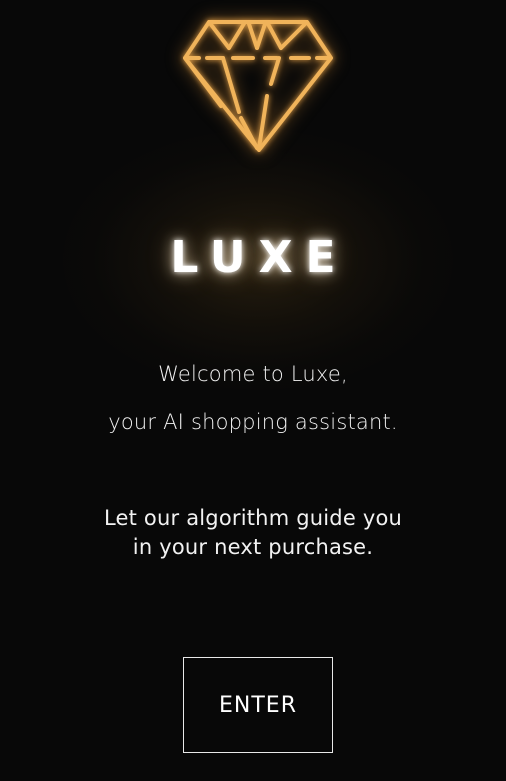 The width and height of the screenshot is (506, 781). I want to click on tagline-line-2: in your next purchase., so click(253, 547).